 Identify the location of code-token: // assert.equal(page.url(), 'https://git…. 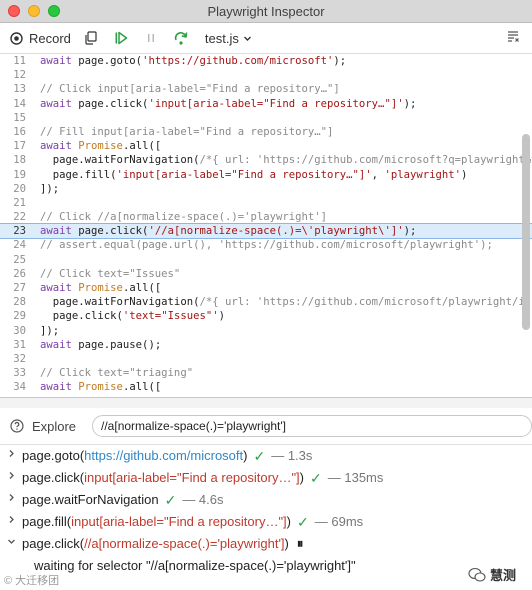
(266, 245).